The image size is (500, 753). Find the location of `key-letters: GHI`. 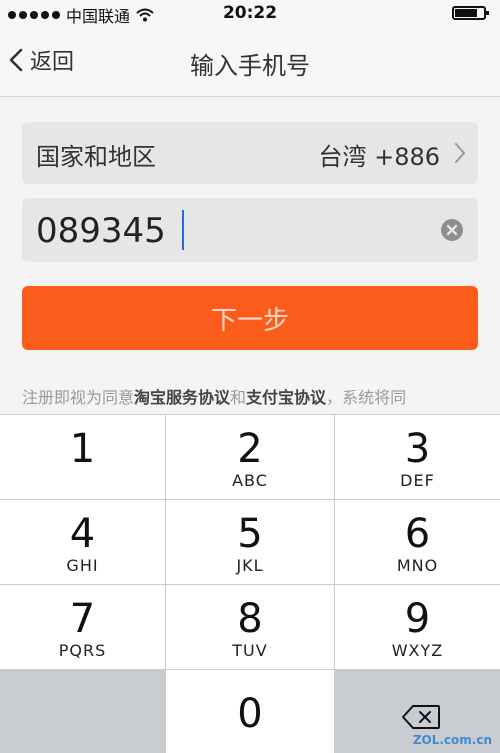

key-letters: GHI is located at coordinates (82, 565).